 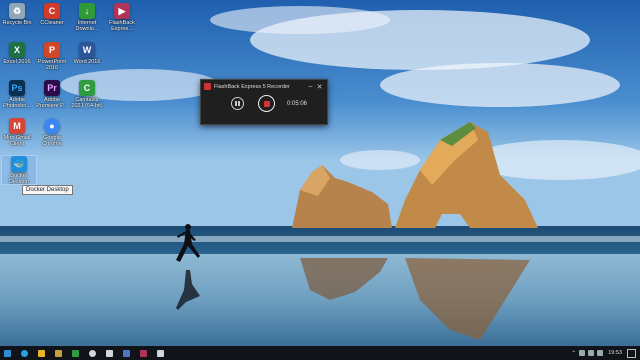 I want to click on flashback-taskbar-icon, so click(x=143, y=353).